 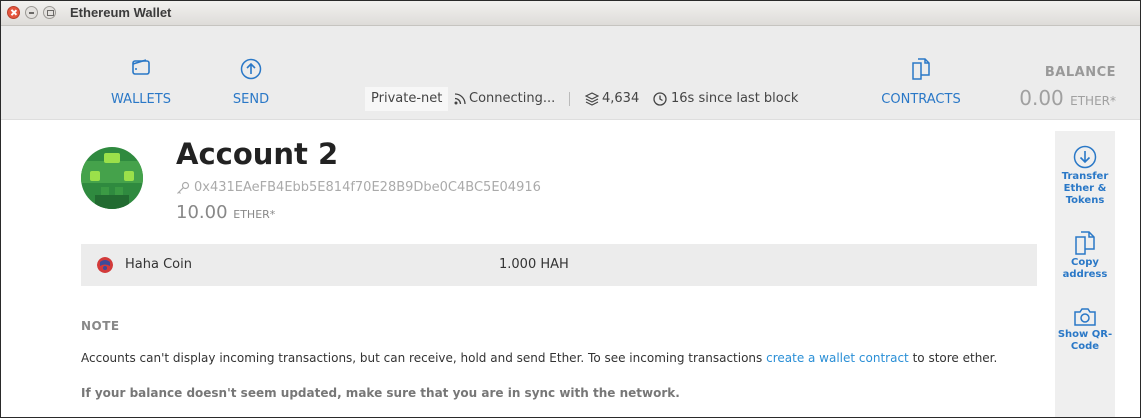 I want to click on note-text-after: to store ether., so click(x=953, y=358).